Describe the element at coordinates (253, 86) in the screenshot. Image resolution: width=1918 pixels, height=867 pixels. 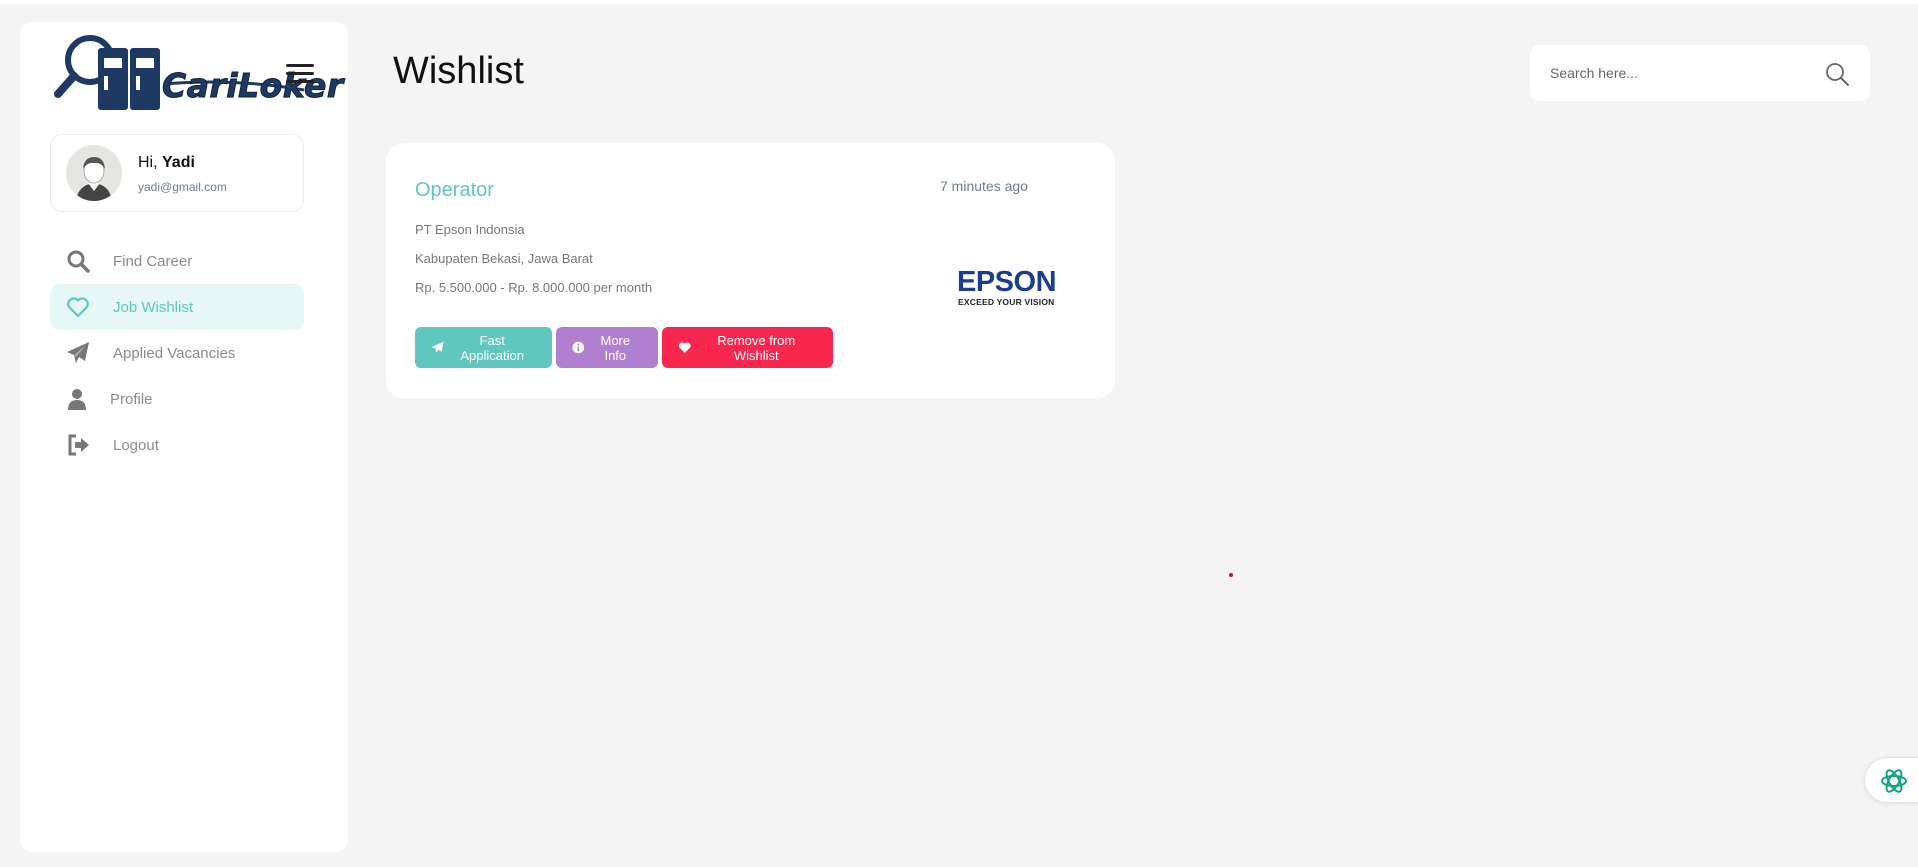
I see `brand-name: CariLoker` at that location.